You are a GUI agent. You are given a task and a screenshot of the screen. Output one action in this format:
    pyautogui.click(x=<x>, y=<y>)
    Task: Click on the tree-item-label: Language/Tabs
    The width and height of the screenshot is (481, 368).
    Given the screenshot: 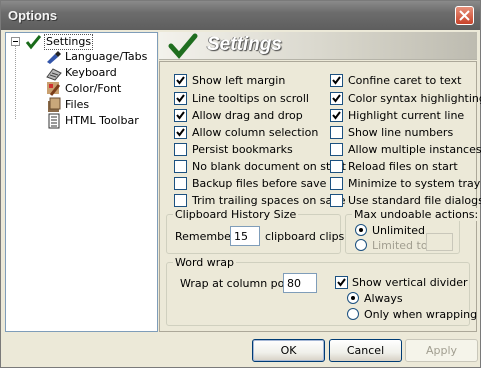 What is the action you would take?
    pyautogui.click(x=106, y=56)
    